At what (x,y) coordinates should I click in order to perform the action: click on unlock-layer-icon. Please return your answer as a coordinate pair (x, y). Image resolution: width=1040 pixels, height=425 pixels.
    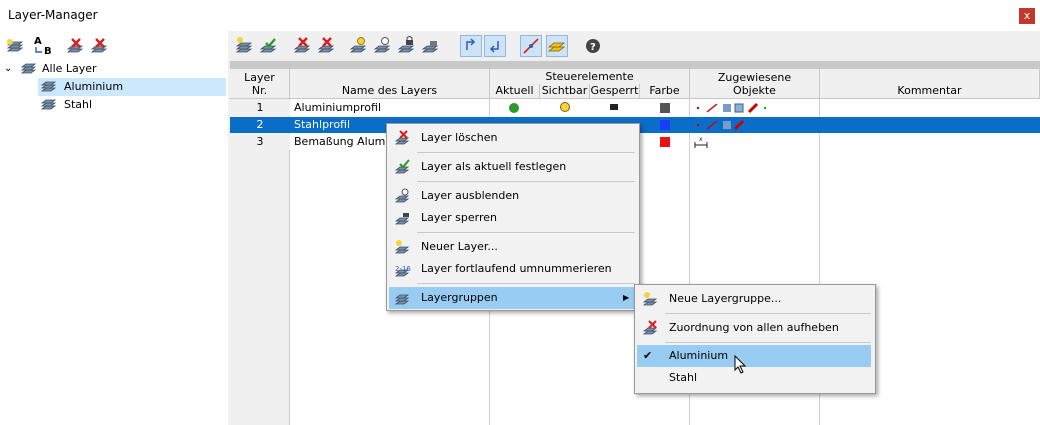
    Looking at the image, I should click on (431, 46).